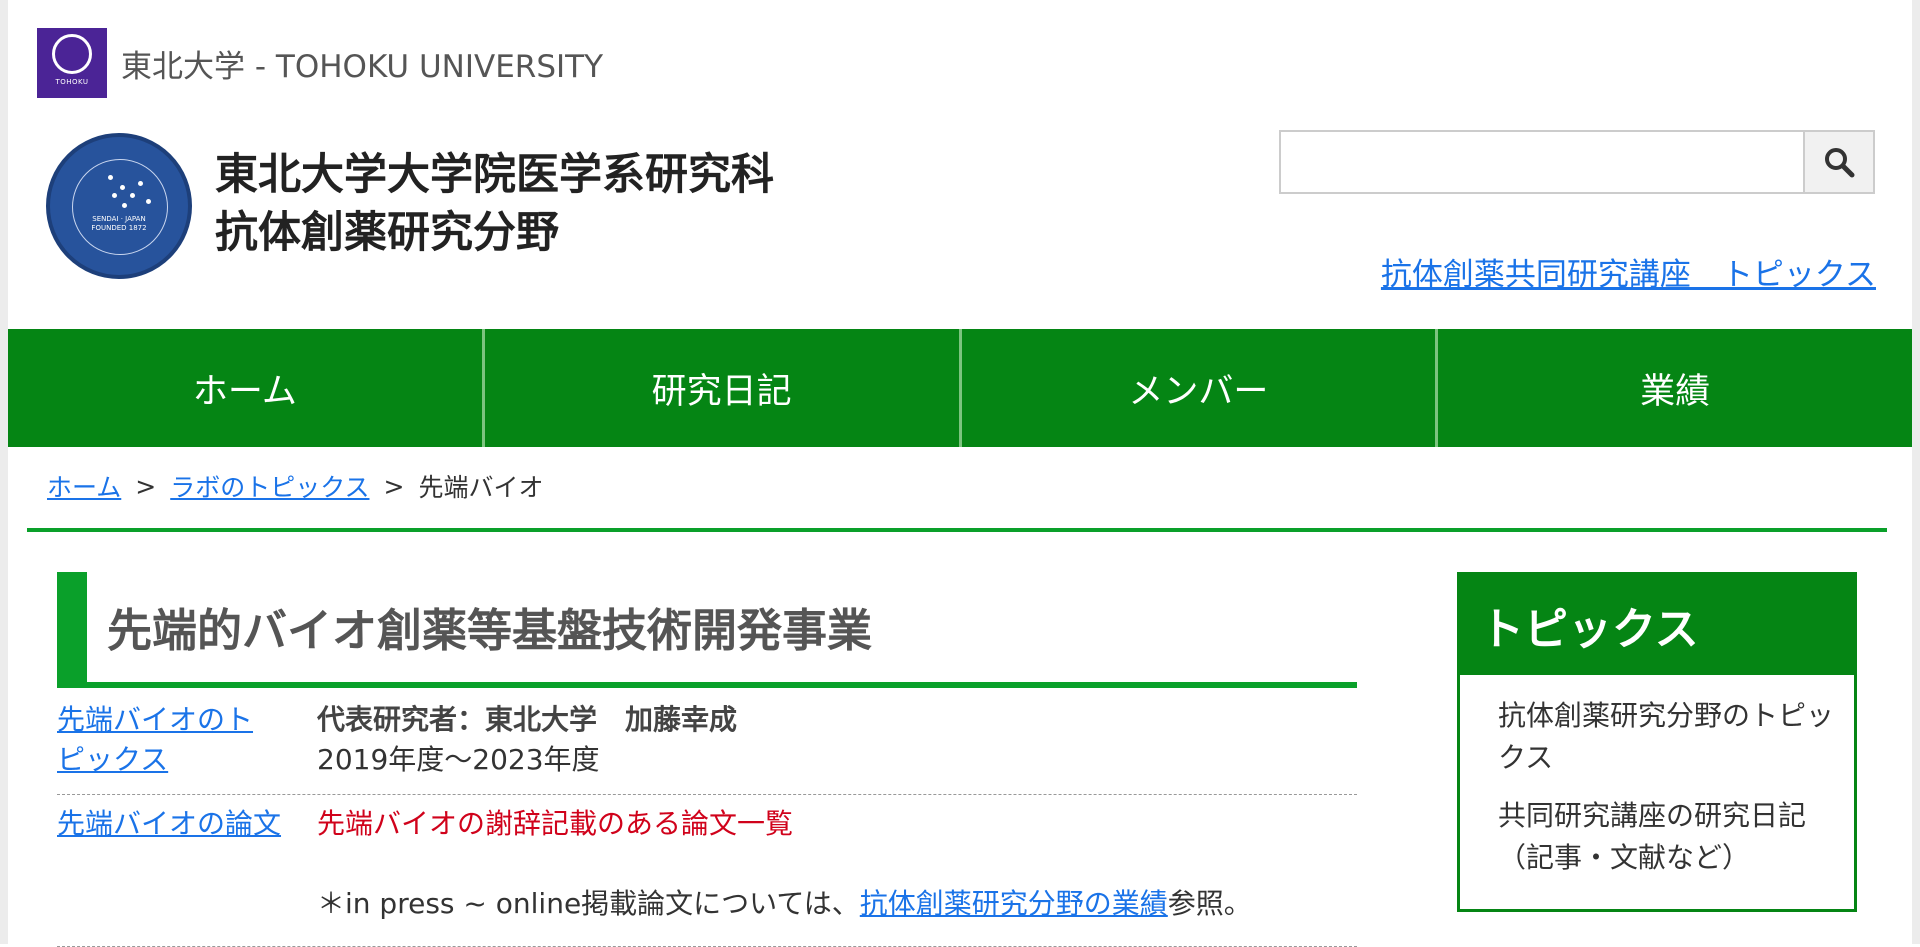 This screenshot has width=1920, height=947. I want to click on papers-label-link: 先端バイオの論文, so click(169, 824).